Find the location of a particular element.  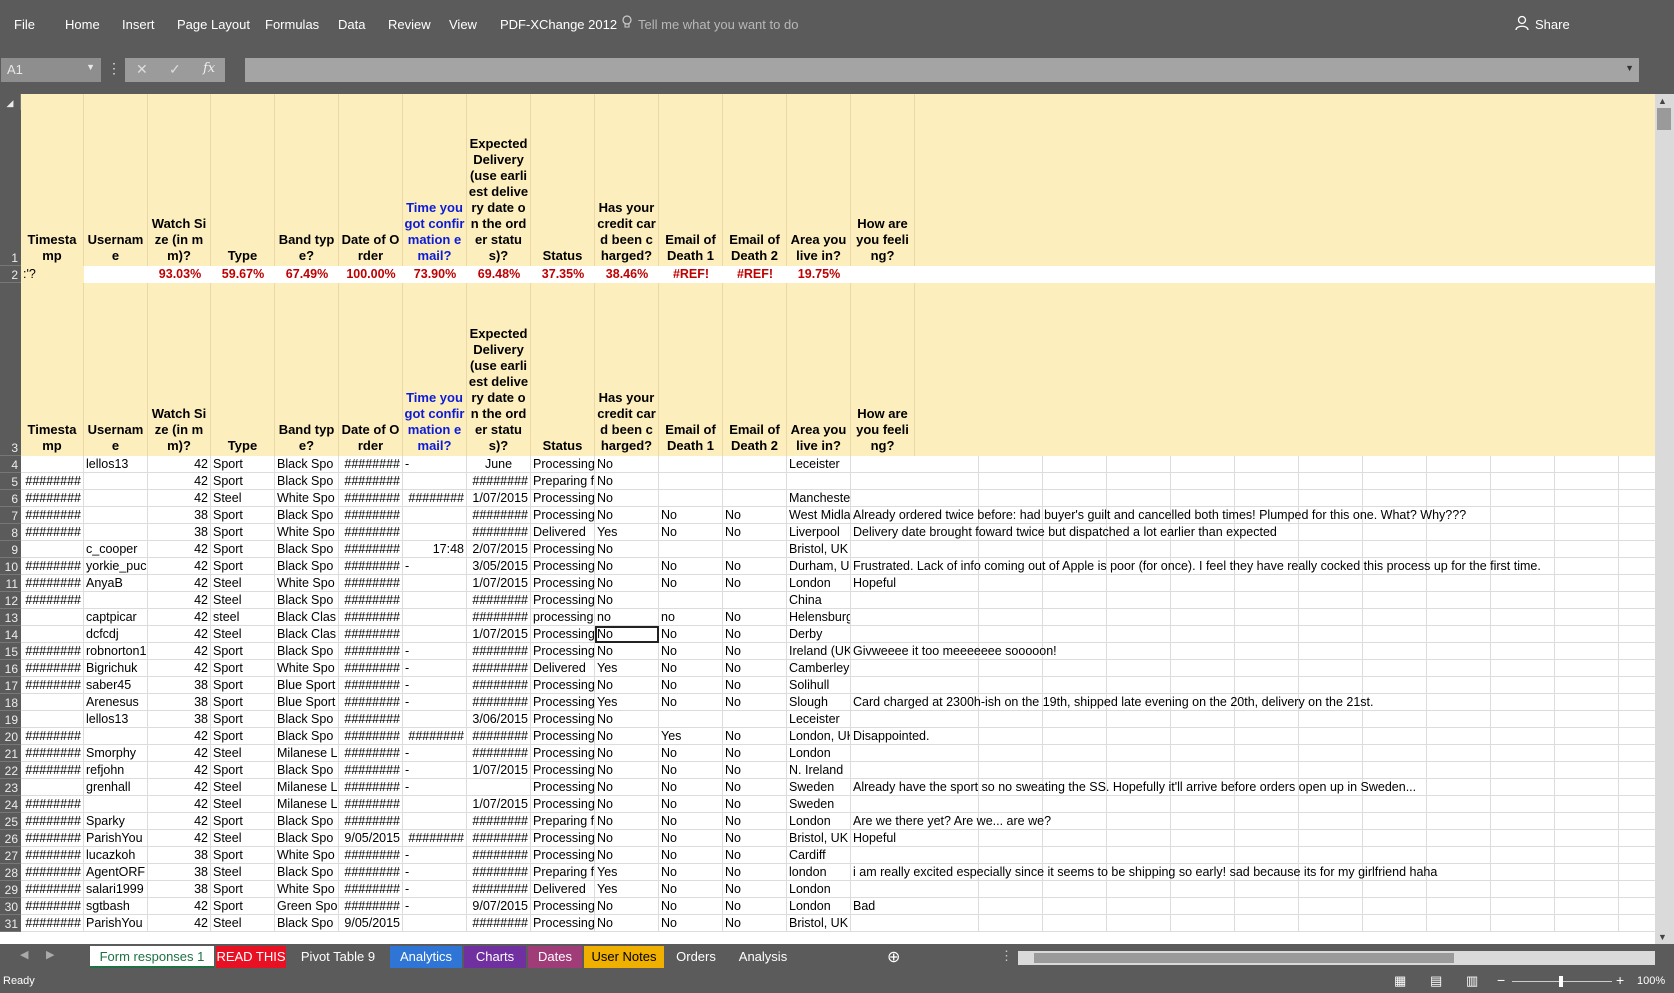

cell-s30 is located at coordinates (1203, 906).